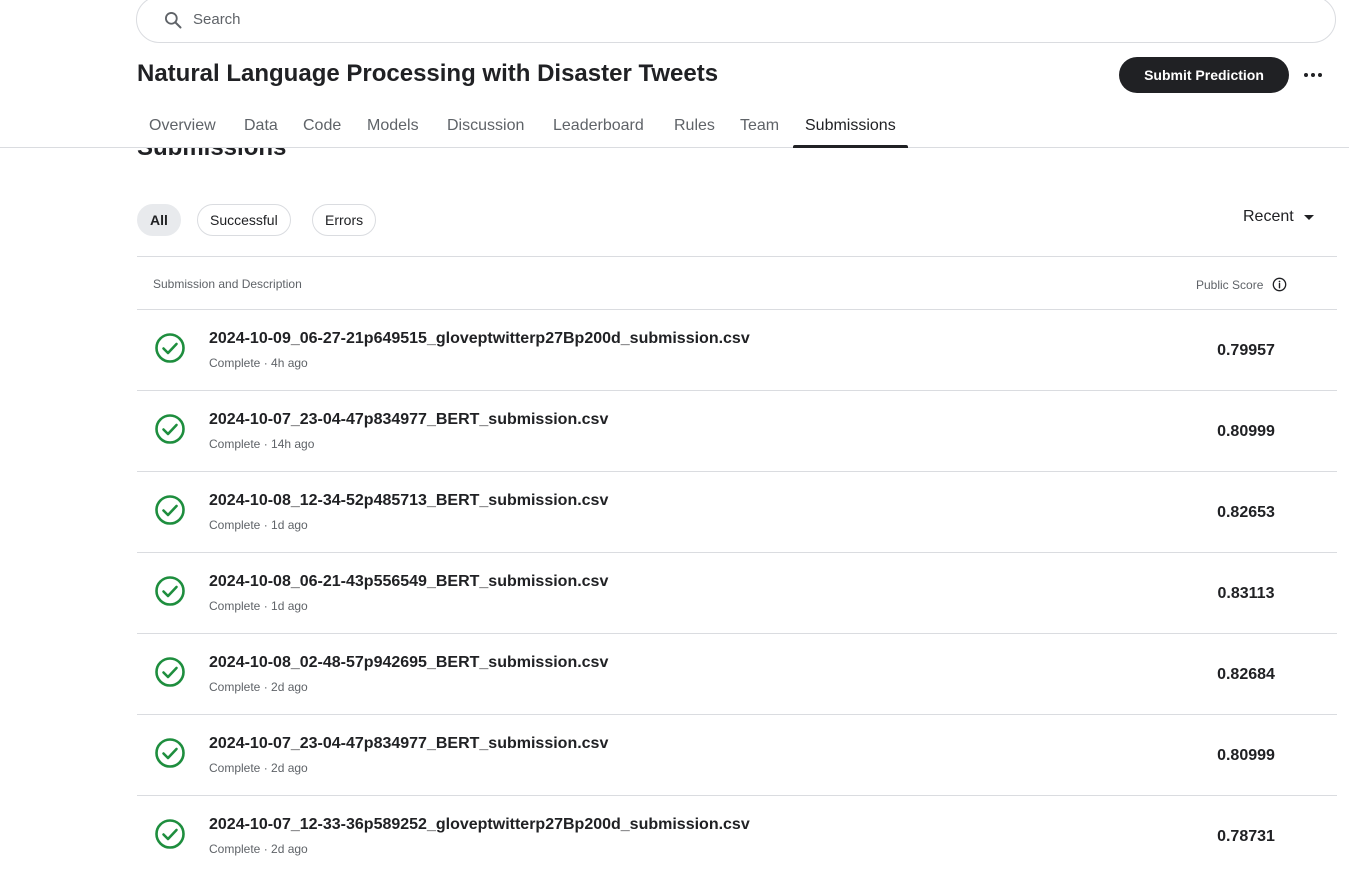 This screenshot has width=1349, height=870. I want to click on submit-prediction-button: Submit Prediction, so click(1204, 75).